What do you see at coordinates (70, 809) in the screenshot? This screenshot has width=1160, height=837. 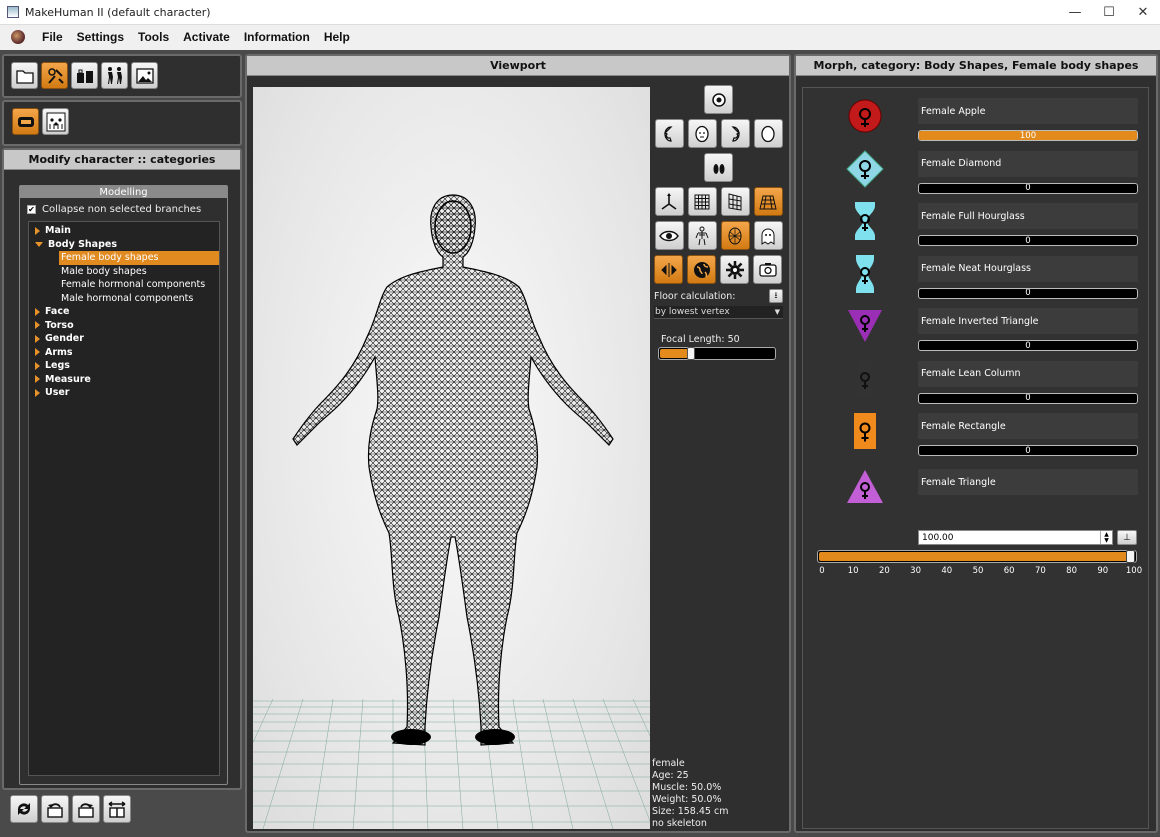 I see `history-toolbar` at bounding box center [70, 809].